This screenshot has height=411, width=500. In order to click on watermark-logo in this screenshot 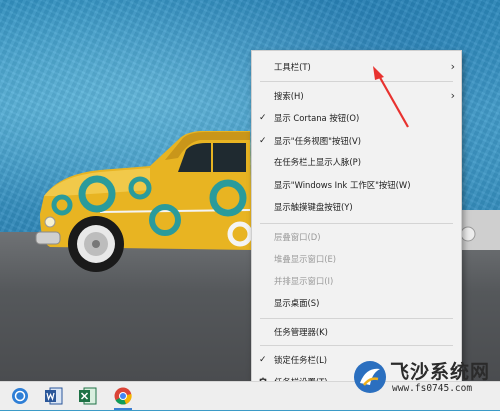, I will do `click(370, 377)`.